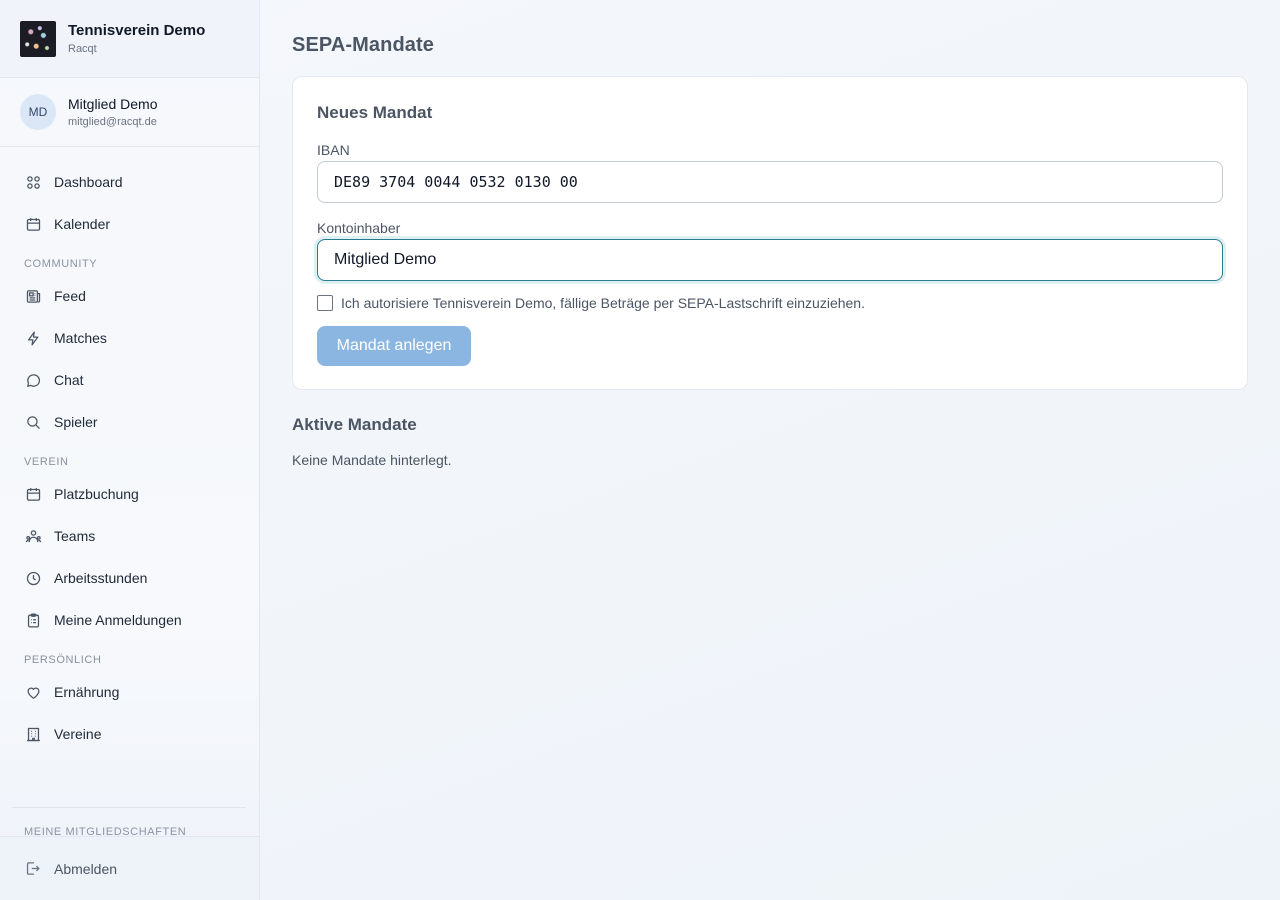 The image size is (1280, 900). What do you see at coordinates (69, 380) in the screenshot?
I see `sidebar-item-label: Chat` at bounding box center [69, 380].